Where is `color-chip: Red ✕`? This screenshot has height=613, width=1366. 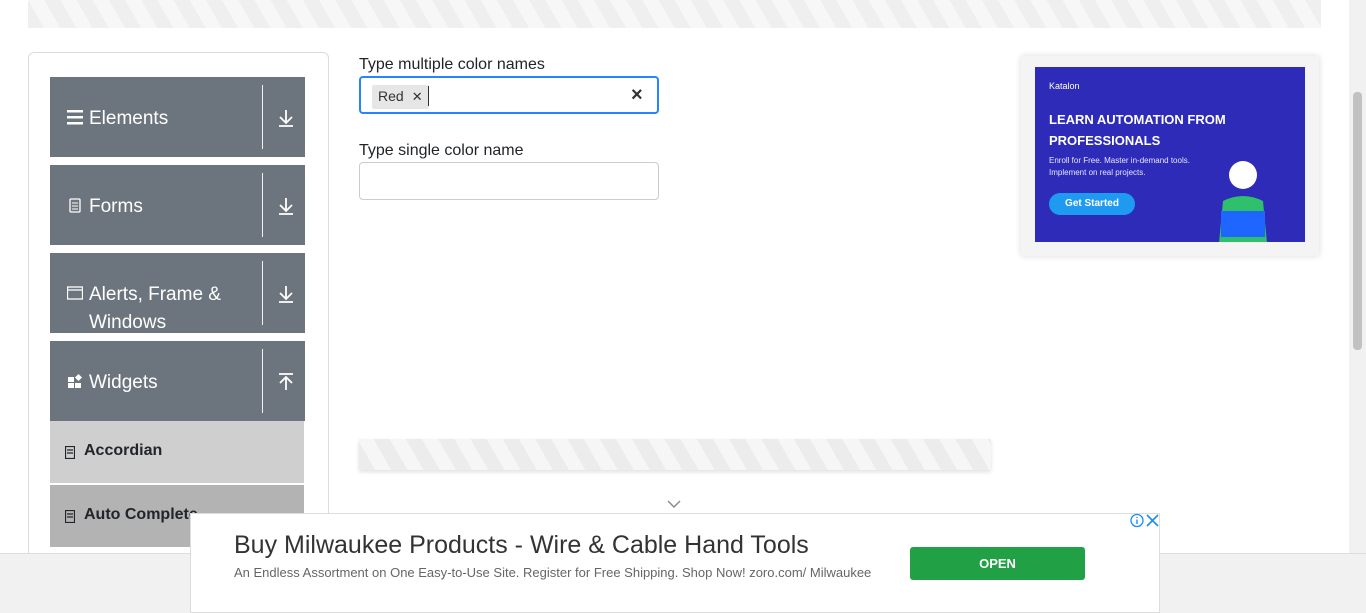
color-chip: Red ✕ is located at coordinates (400, 97).